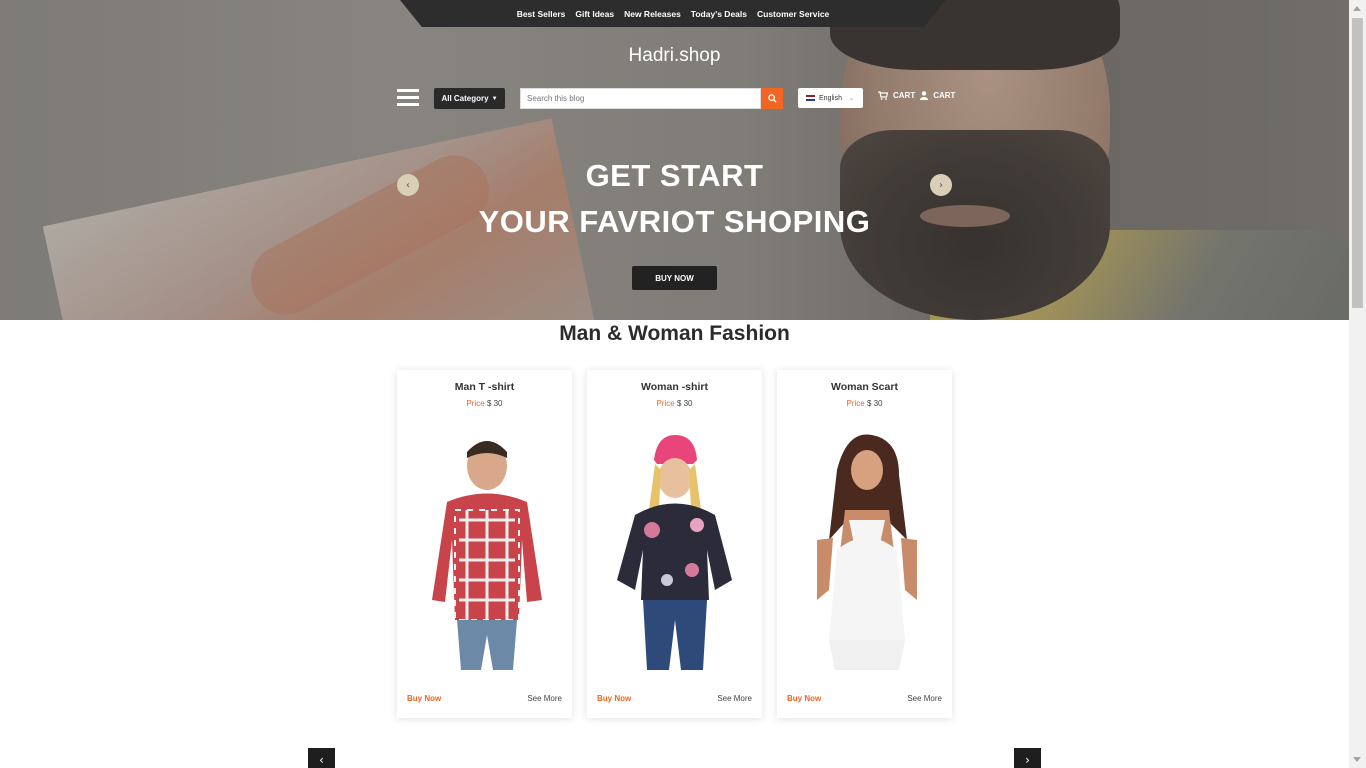 This screenshot has width=1366, height=768. I want to click on product-card: Woman Scart Price $ 30 Buy Now See More, so click(864, 544).